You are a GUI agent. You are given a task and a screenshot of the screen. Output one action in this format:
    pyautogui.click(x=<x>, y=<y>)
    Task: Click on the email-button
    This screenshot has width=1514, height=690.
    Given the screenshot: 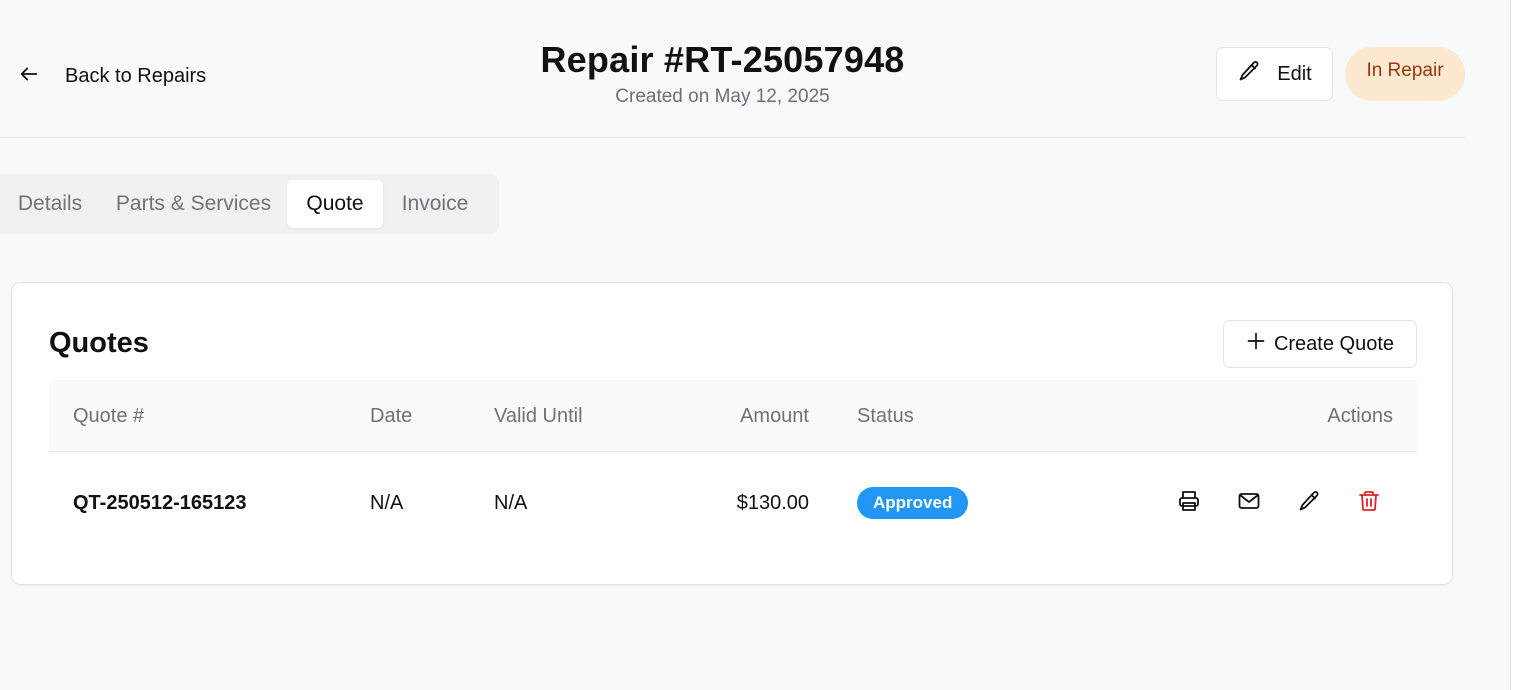 What is the action you would take?
    pyautogui.click(x=1249, y=503)
    